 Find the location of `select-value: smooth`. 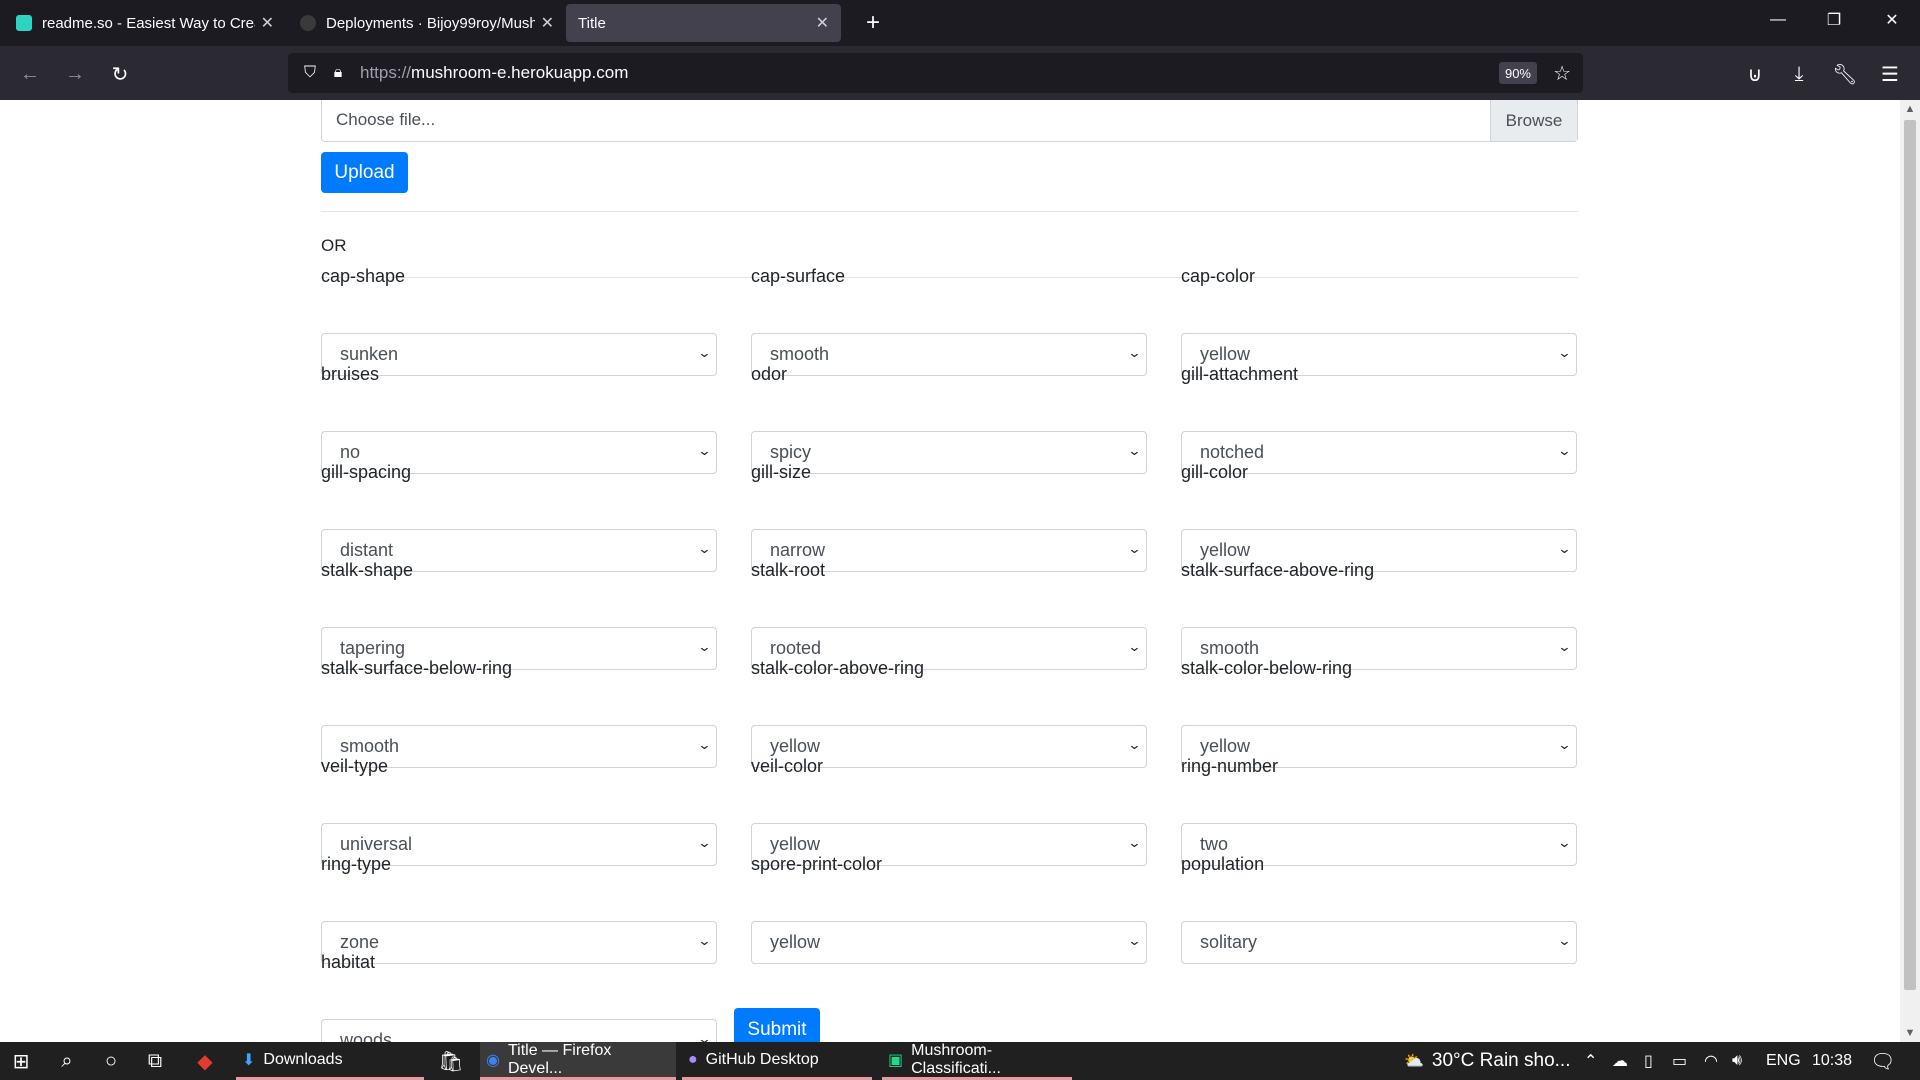

select-value: smooth is located at coordinates (800, 354).